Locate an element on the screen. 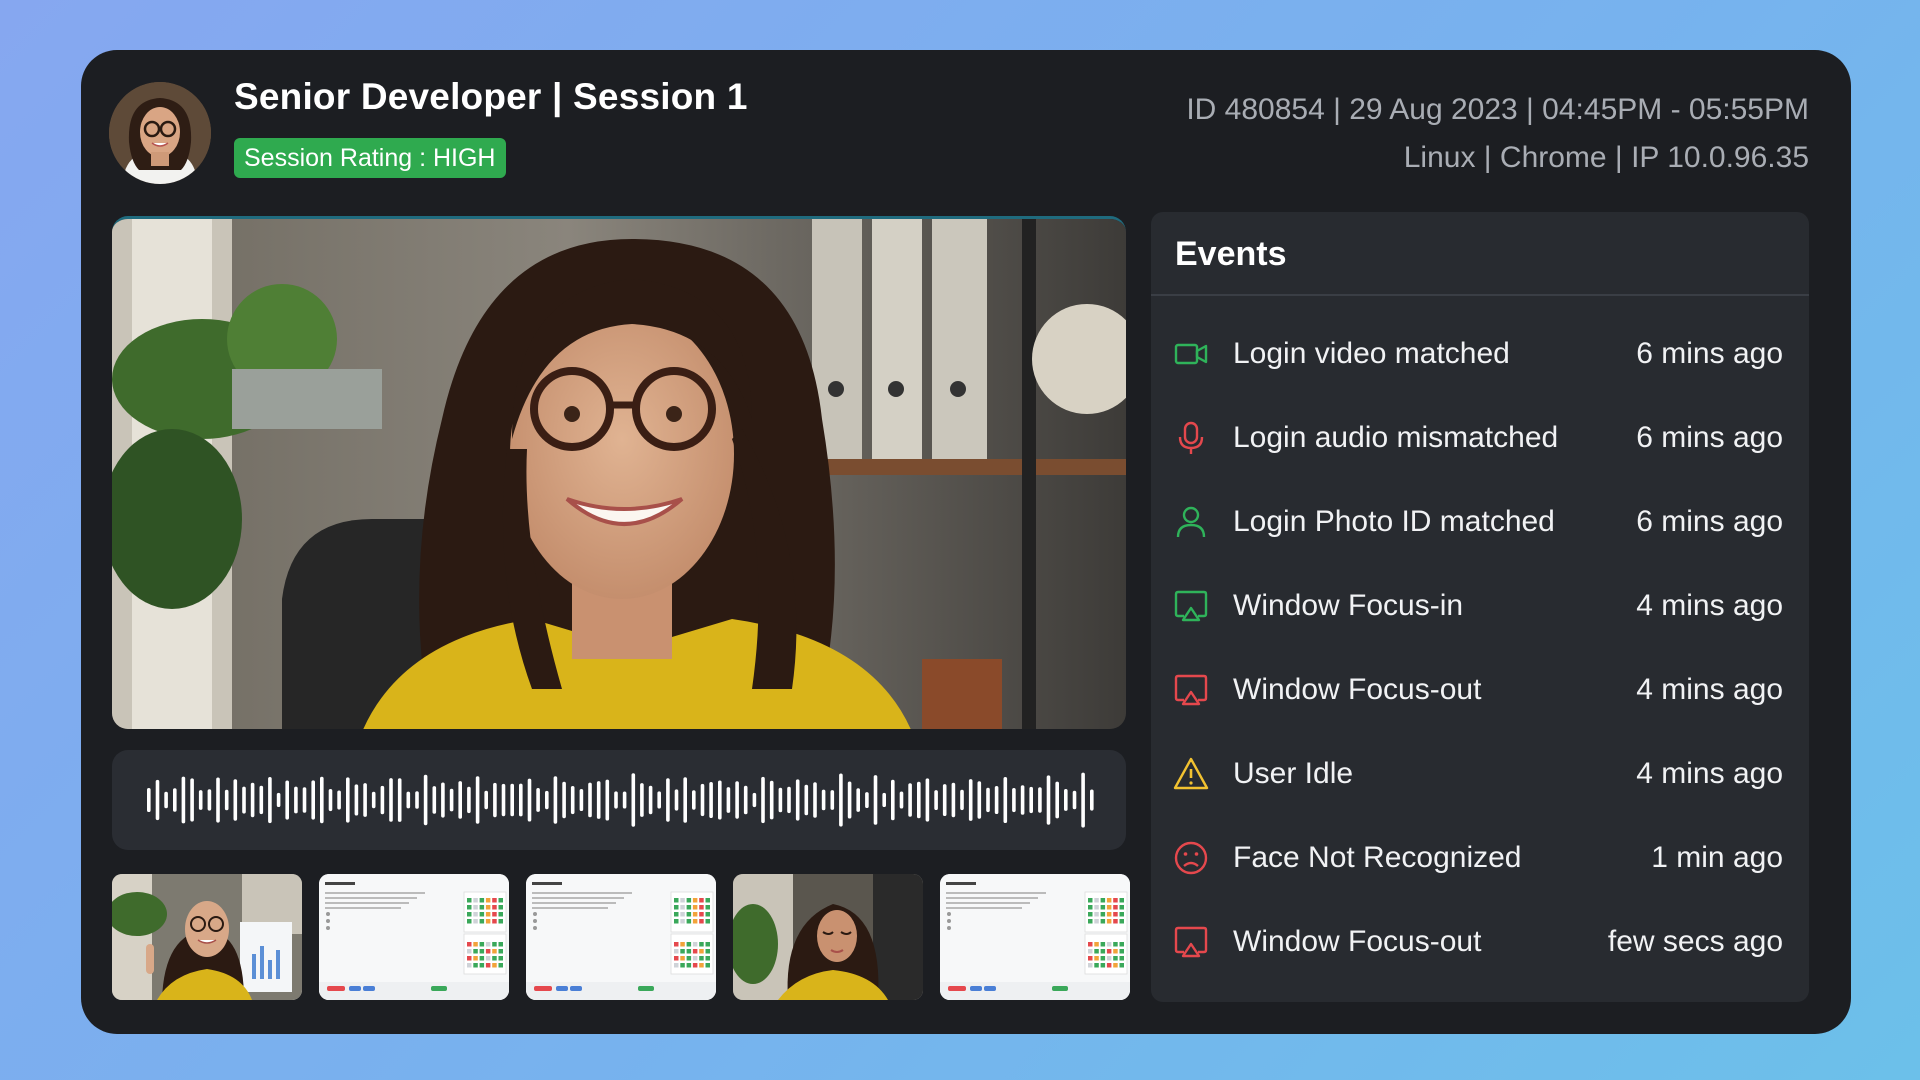  user-icon is located at coordinates (1191, 522).